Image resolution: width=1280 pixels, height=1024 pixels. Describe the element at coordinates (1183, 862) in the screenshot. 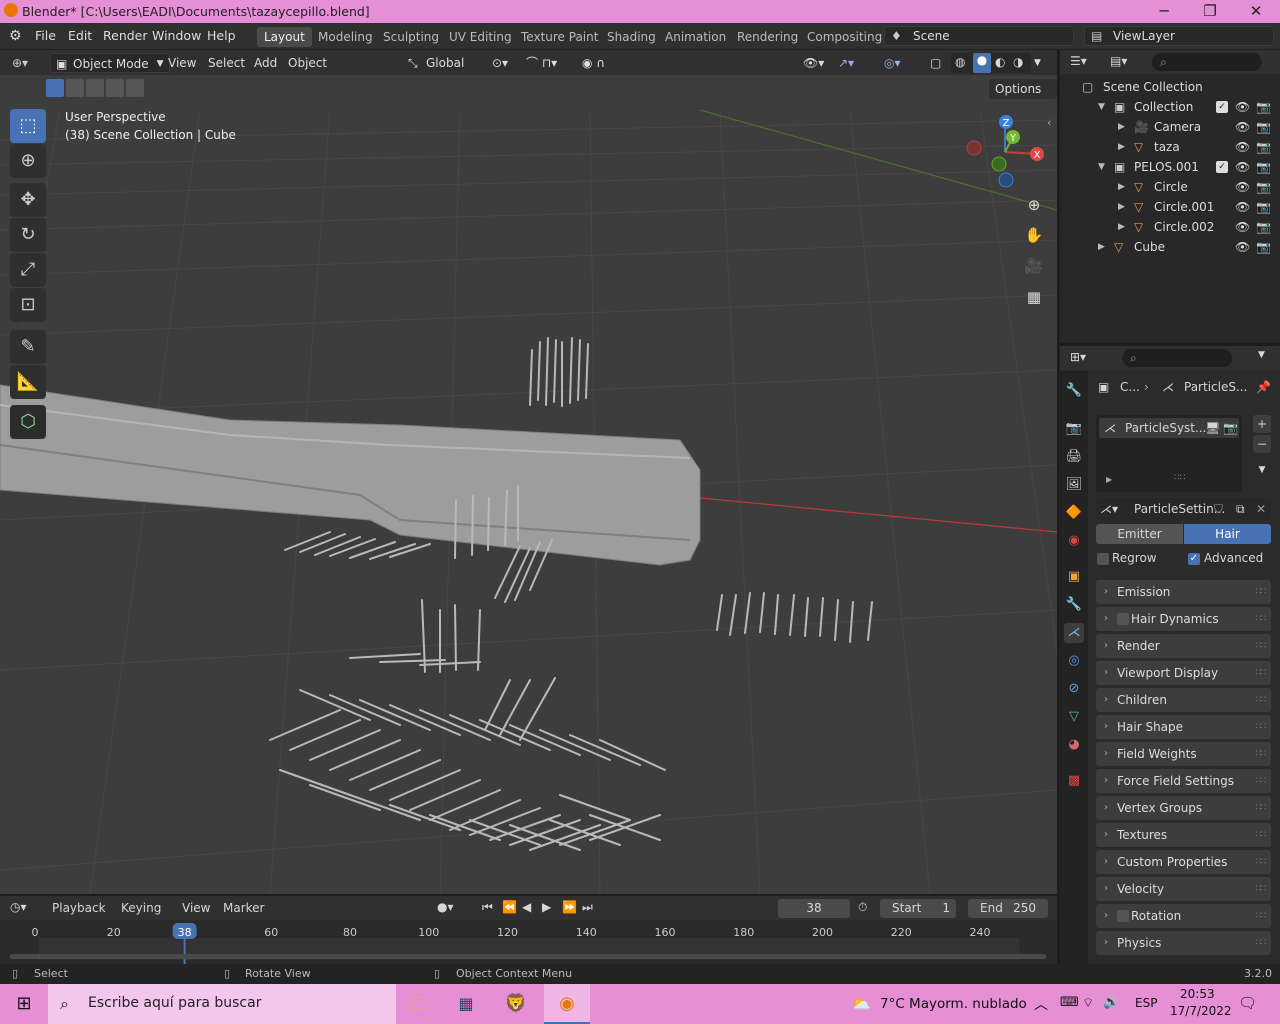

I see `panel-custom-properties: › Custom Properties ∷∷` at that location.